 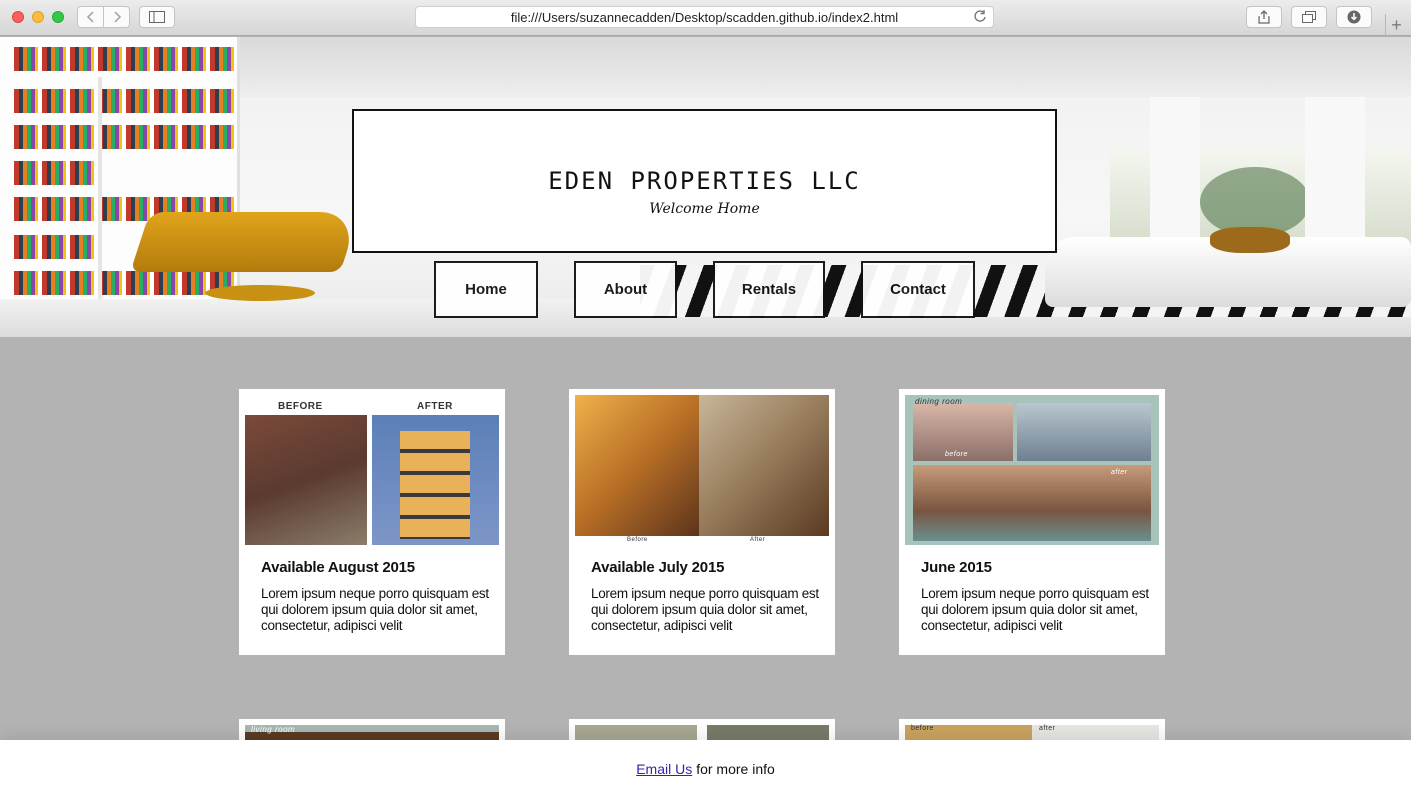 I want to click on sidebar-toggle-button, so click(x=157, y=17).